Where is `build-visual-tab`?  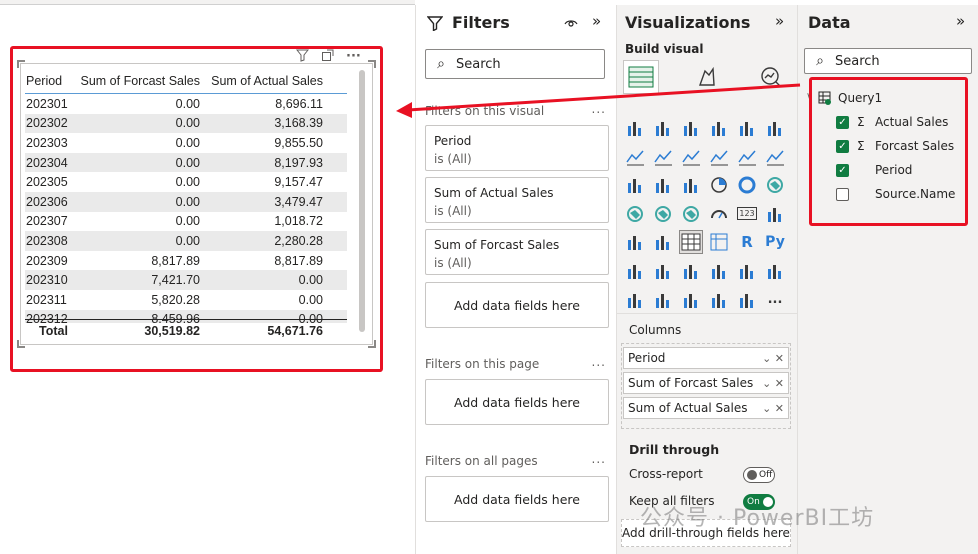 build-visual-tab is located at coordinates (641, 77).